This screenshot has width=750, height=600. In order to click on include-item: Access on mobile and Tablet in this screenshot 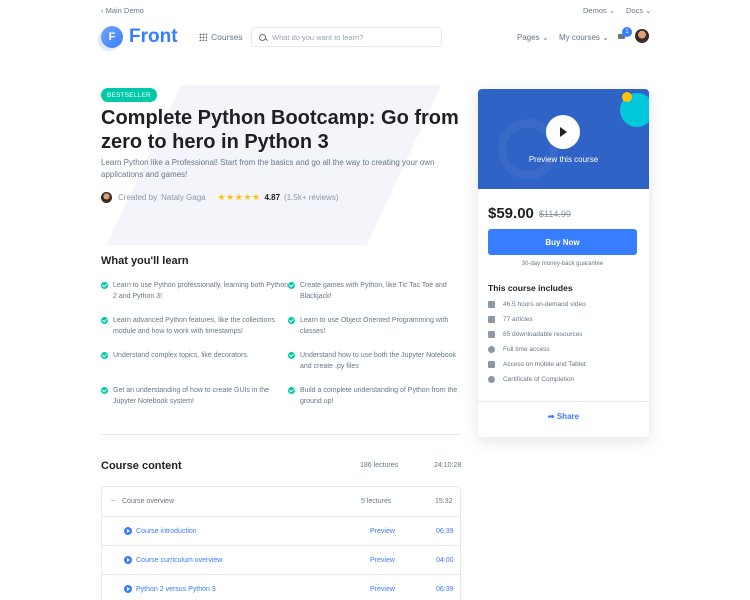, I will do `click(537, 364)`.